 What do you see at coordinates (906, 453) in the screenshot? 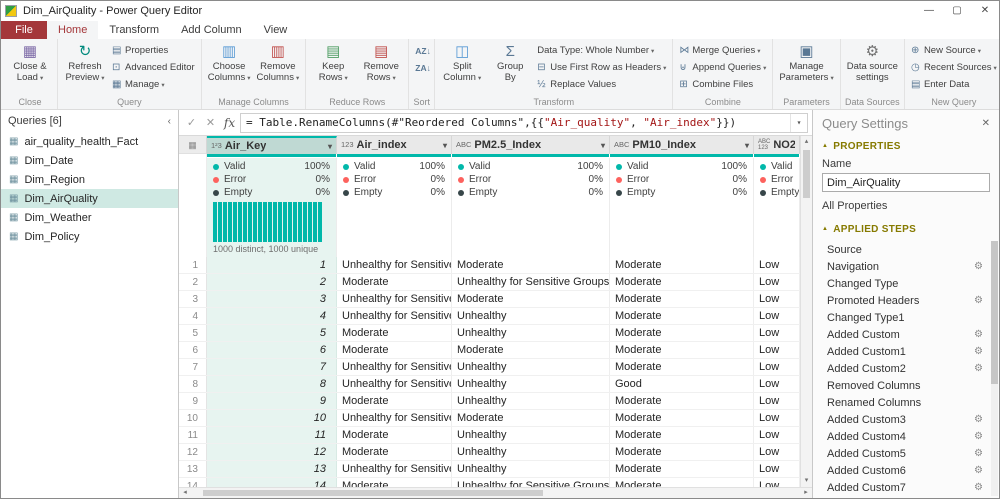
I see `applied-step-added-custom5: Added Custom5 ⚙` at bounding box center [906, 453].